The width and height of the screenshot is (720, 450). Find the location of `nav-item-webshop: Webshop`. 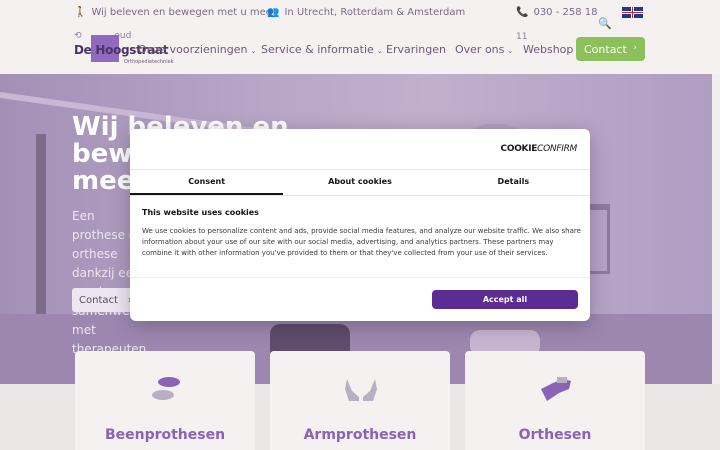

nav-item-webshop: Webshop is located at coordinates (548, 49).